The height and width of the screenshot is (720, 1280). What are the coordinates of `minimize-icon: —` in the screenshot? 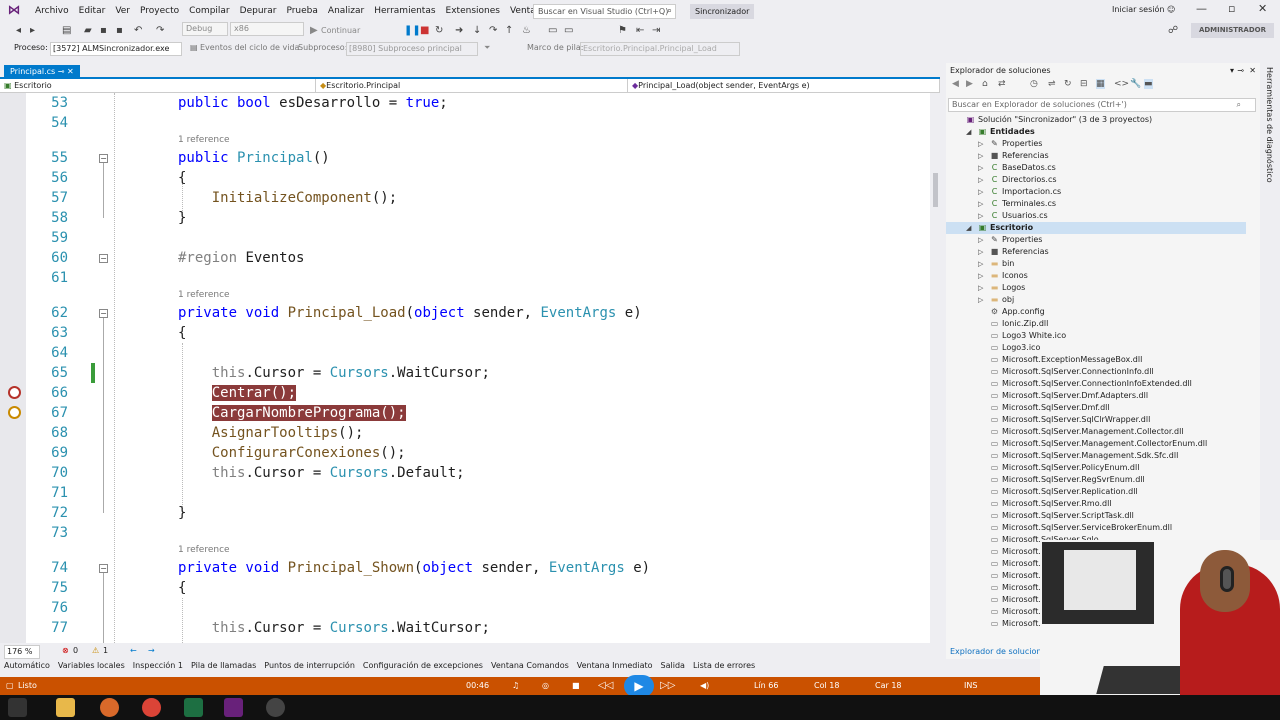 It's located at (1201, 8).